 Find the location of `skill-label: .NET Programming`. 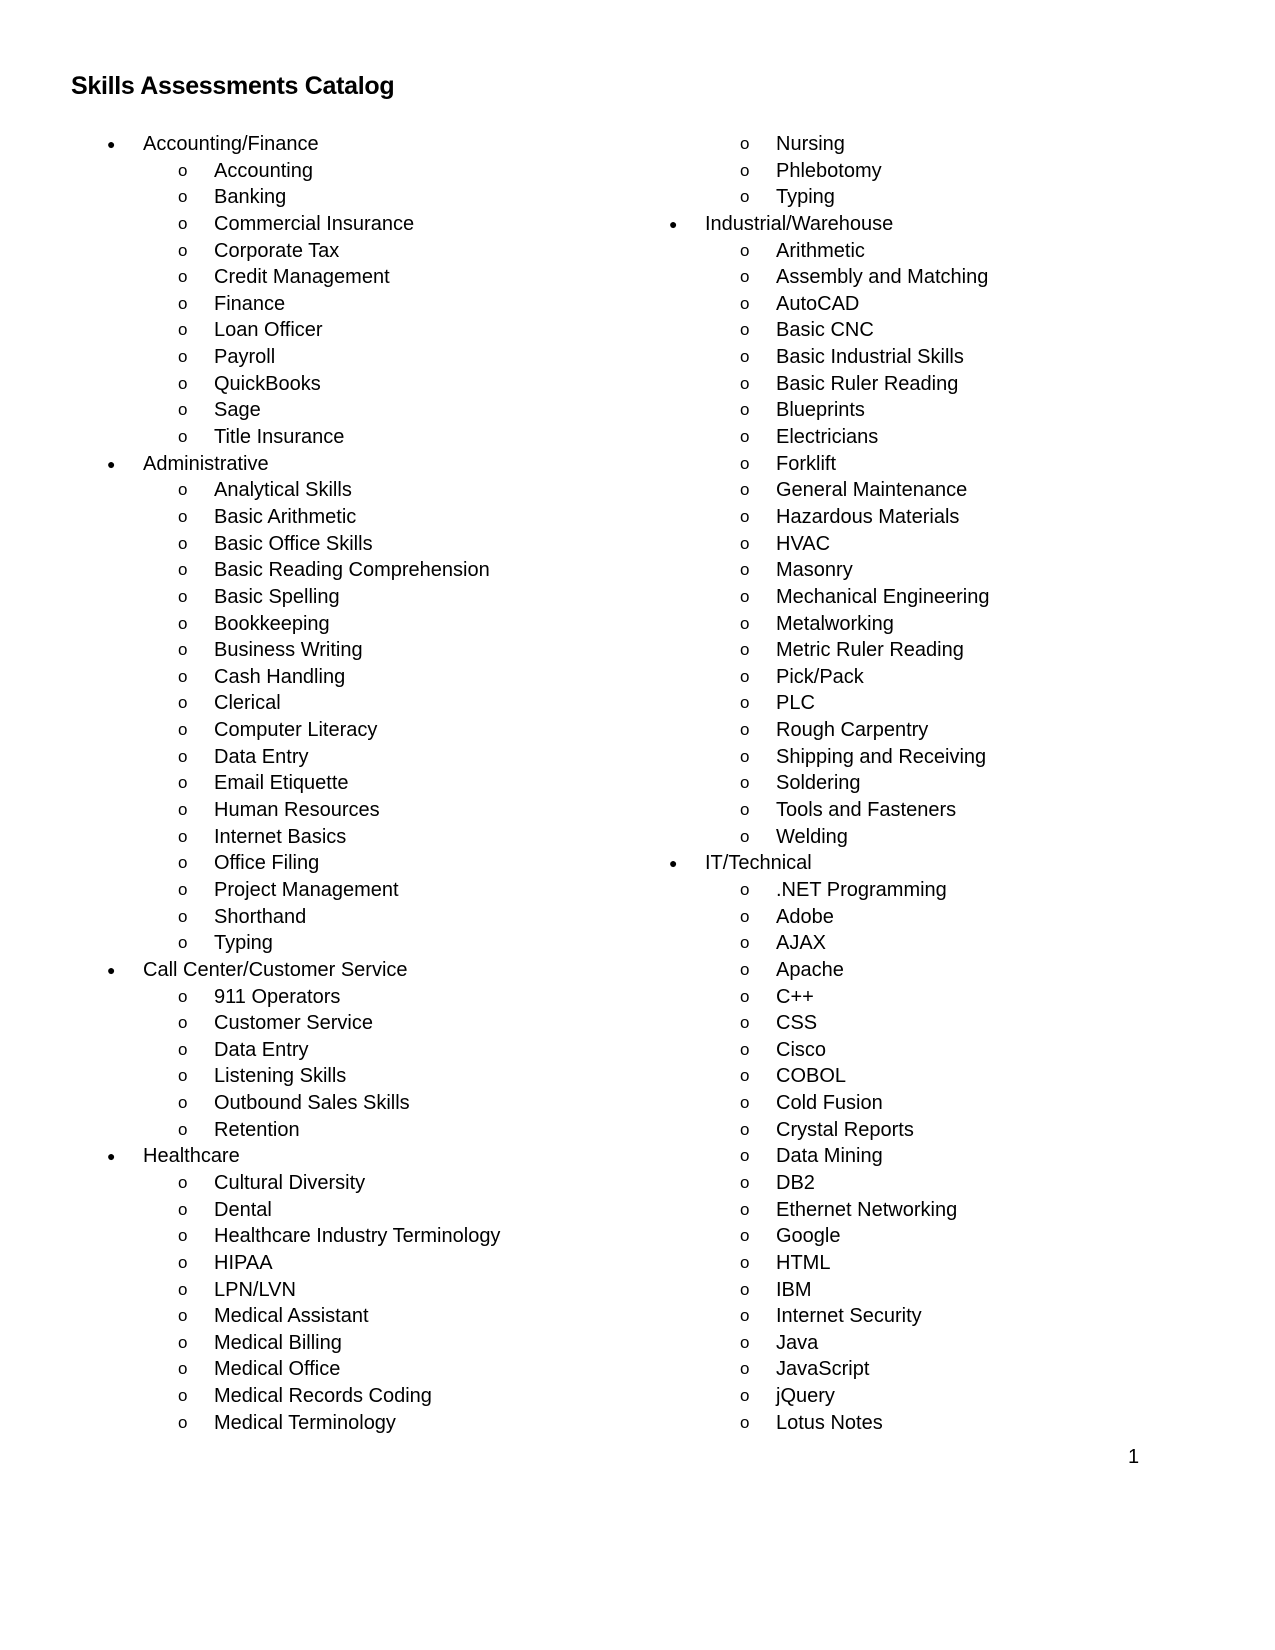

skill-label: .NET Programming is located at coordinates (861, 889).